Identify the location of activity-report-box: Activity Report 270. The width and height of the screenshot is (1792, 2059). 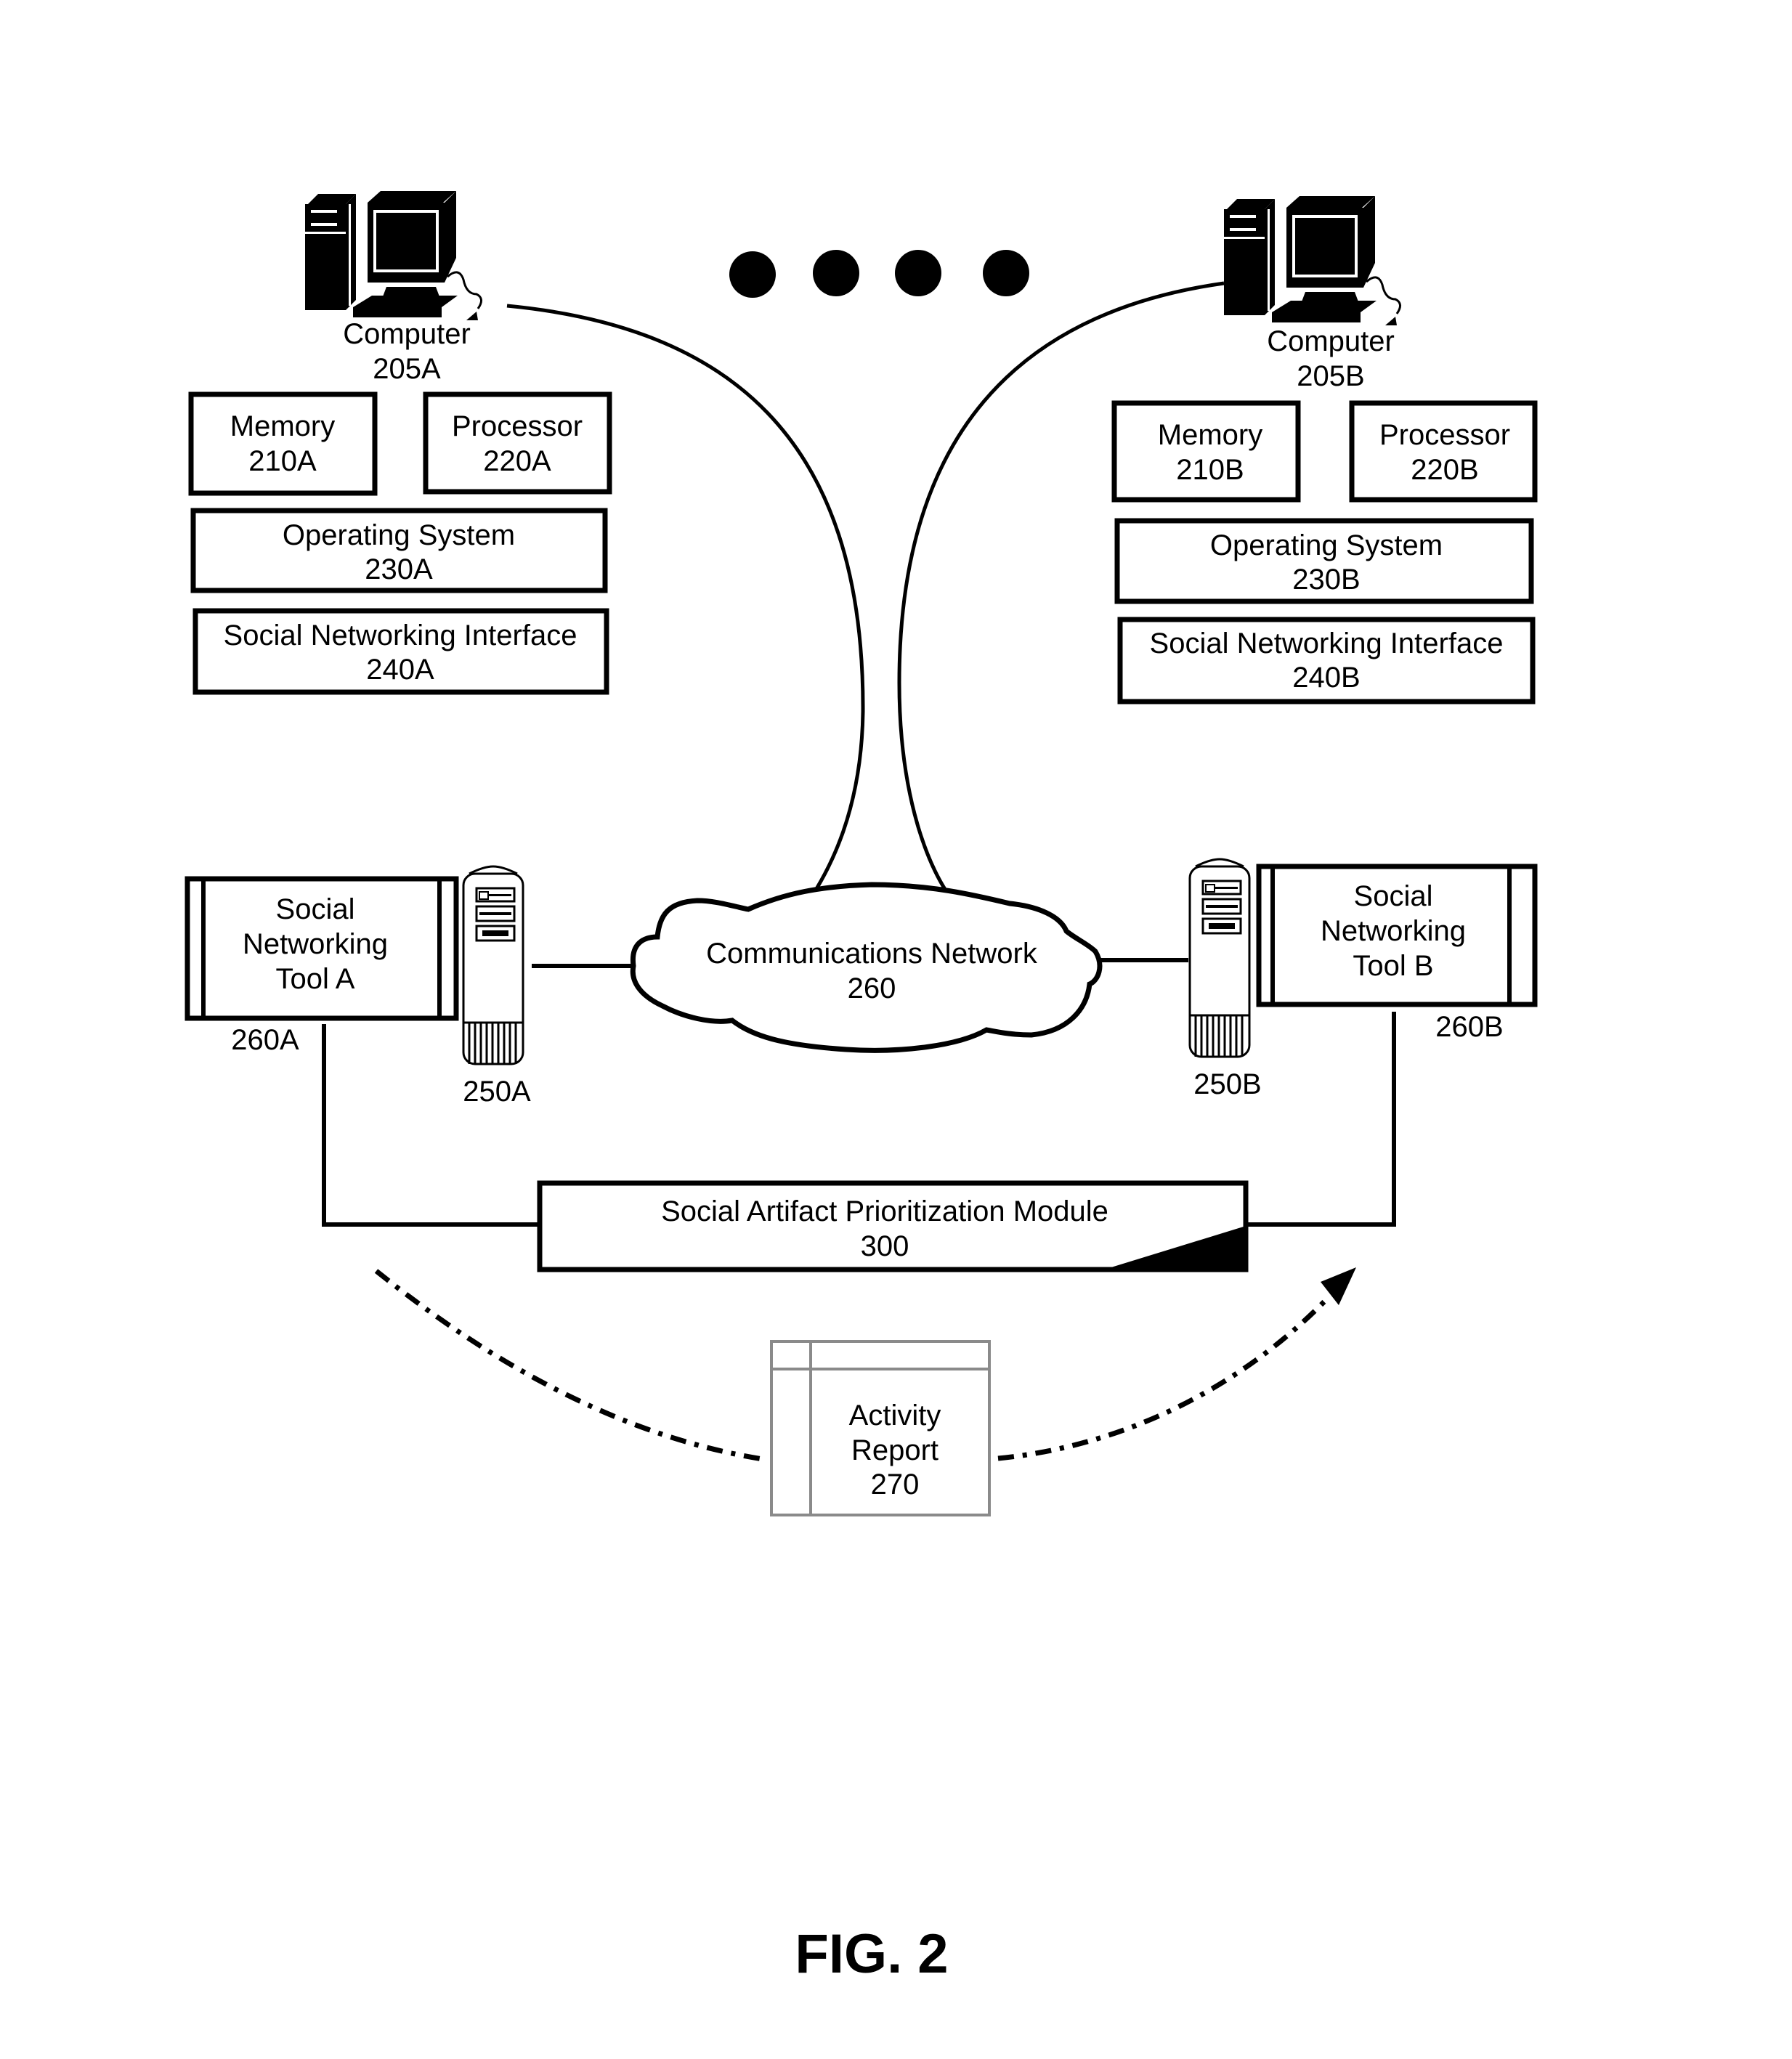
(881, 1428).